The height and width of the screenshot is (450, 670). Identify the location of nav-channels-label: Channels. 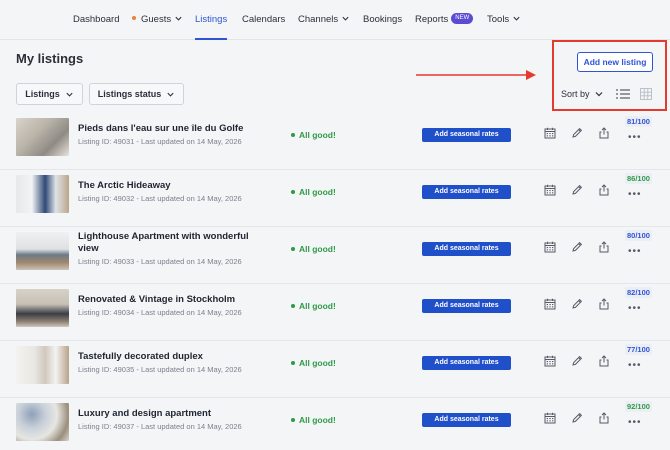
(318, 19).